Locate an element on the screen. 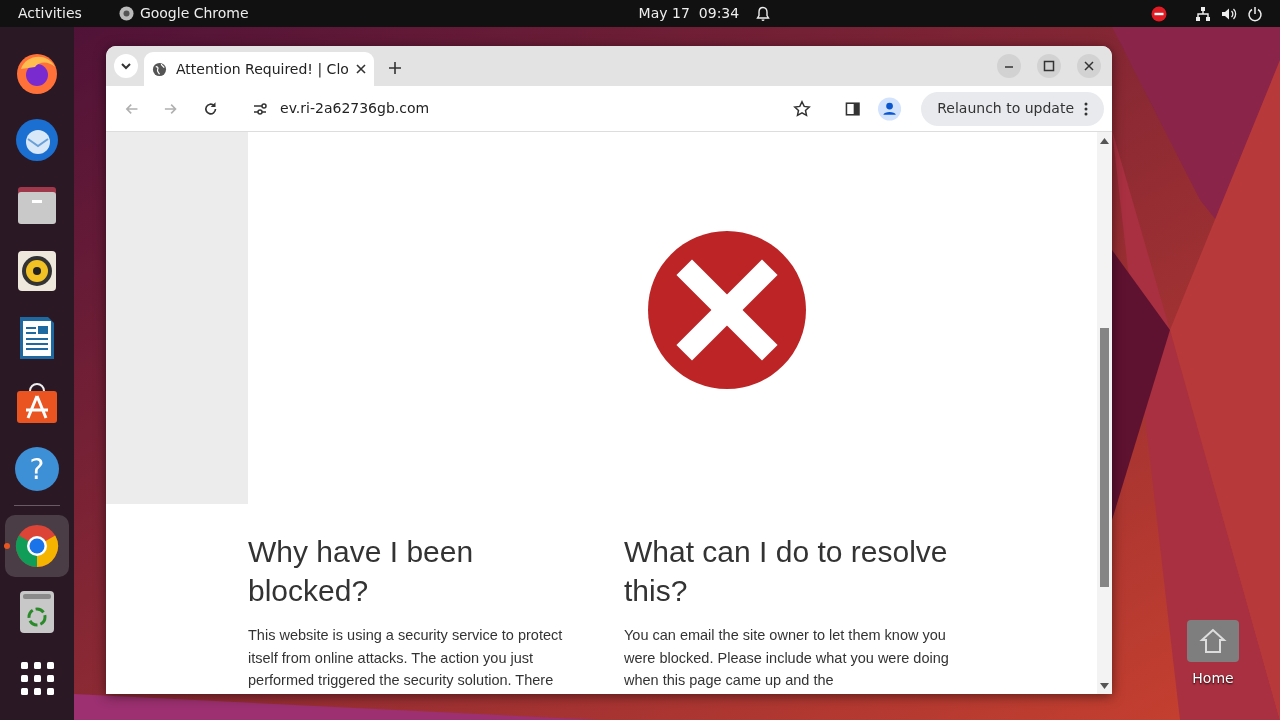  side-panel-icon is located at coordinates (852, 108).